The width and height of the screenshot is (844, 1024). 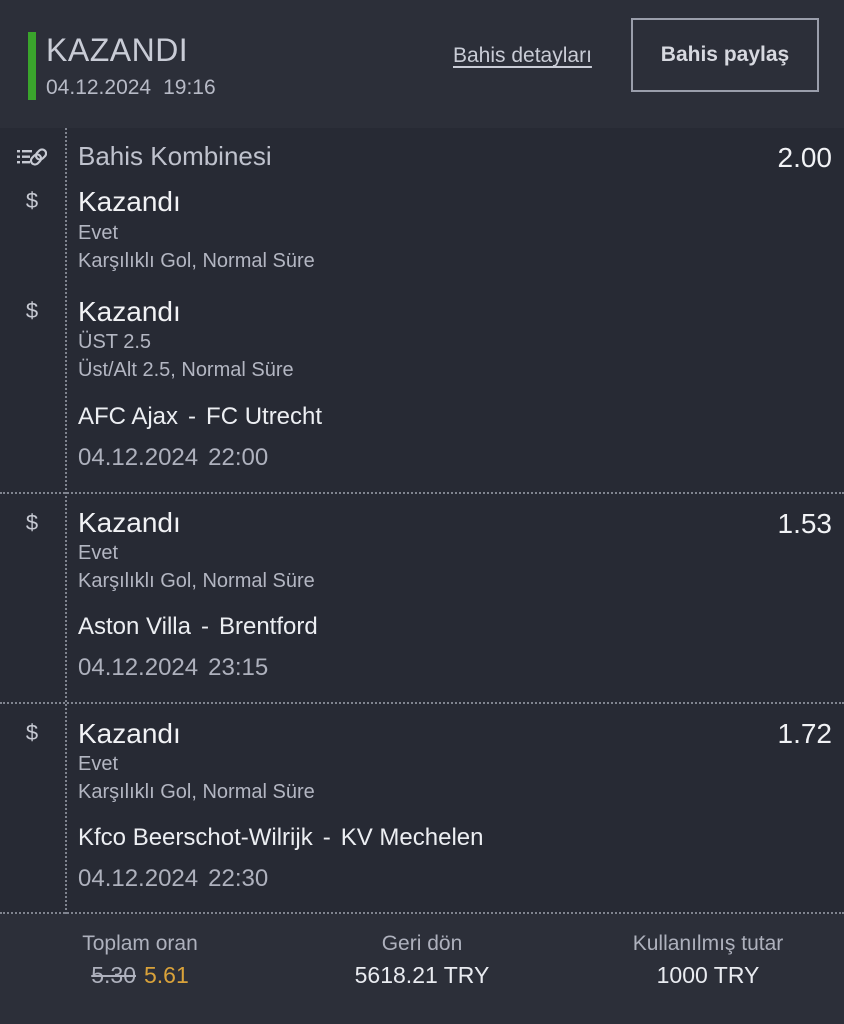 I want to click on selection-odds: 1.72, so click(x=805, y=733).